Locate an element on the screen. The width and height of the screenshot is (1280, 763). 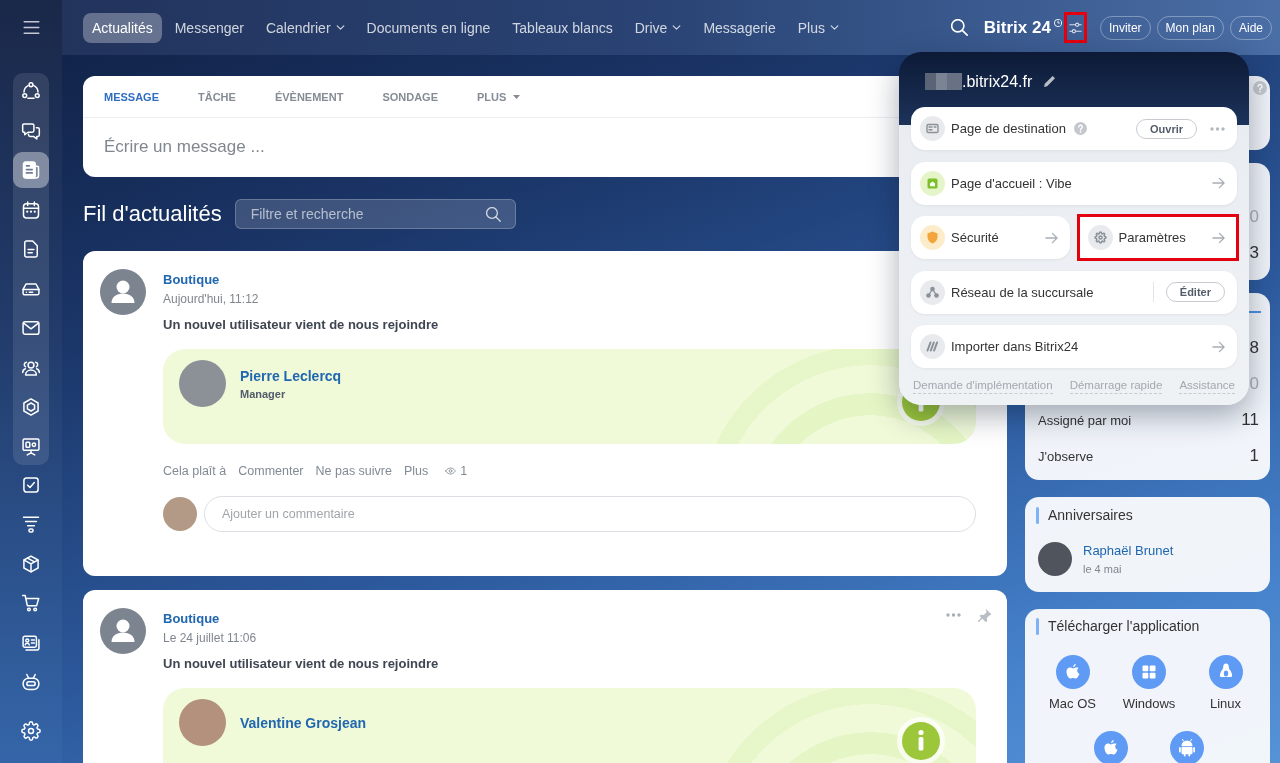
nav-tab: Plus is located at coordinates (818, 27).